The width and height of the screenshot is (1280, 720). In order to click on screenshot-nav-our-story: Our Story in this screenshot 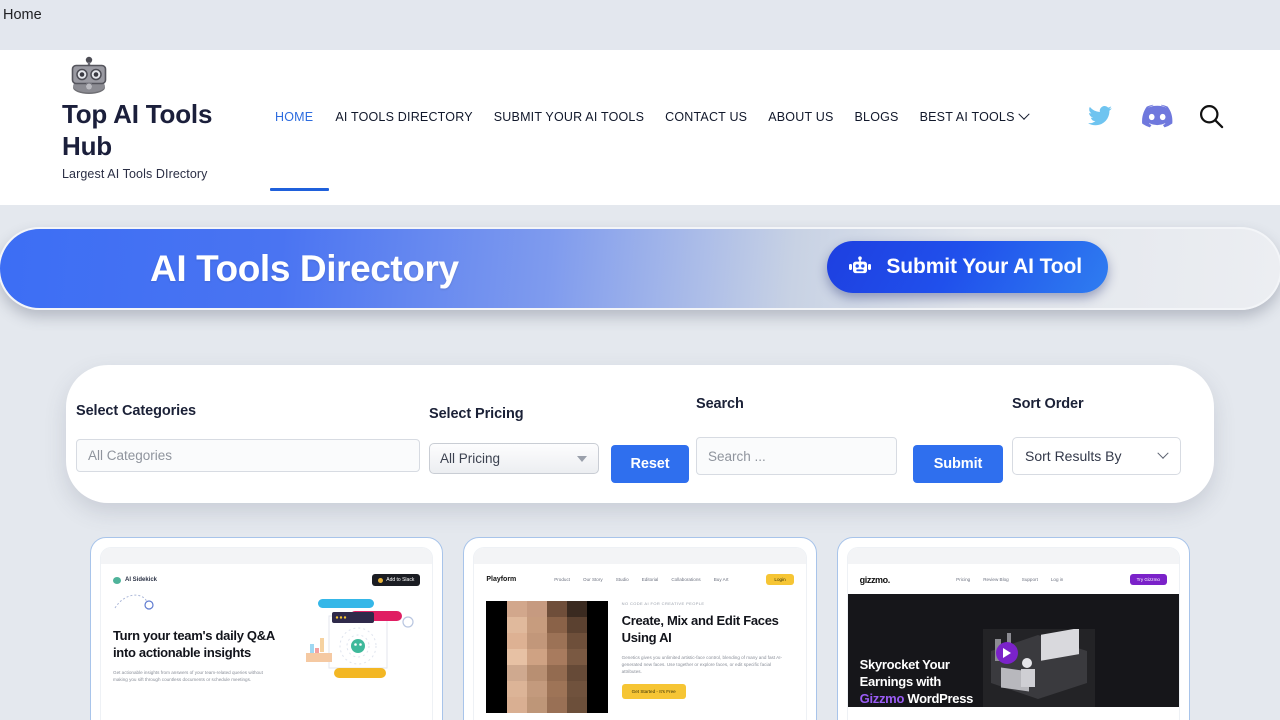, I will do `click(593, 579)`.